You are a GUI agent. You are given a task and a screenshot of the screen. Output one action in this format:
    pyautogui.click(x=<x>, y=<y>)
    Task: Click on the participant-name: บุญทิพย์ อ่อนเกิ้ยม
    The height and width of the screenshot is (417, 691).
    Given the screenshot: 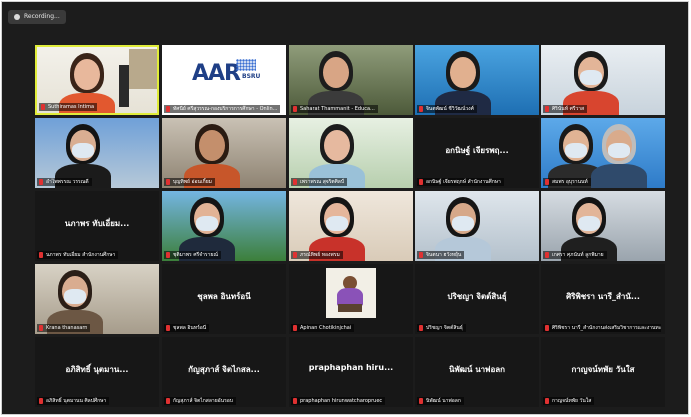 What is the action you would take?
    pyautogui.click(x=192, y=182)
    